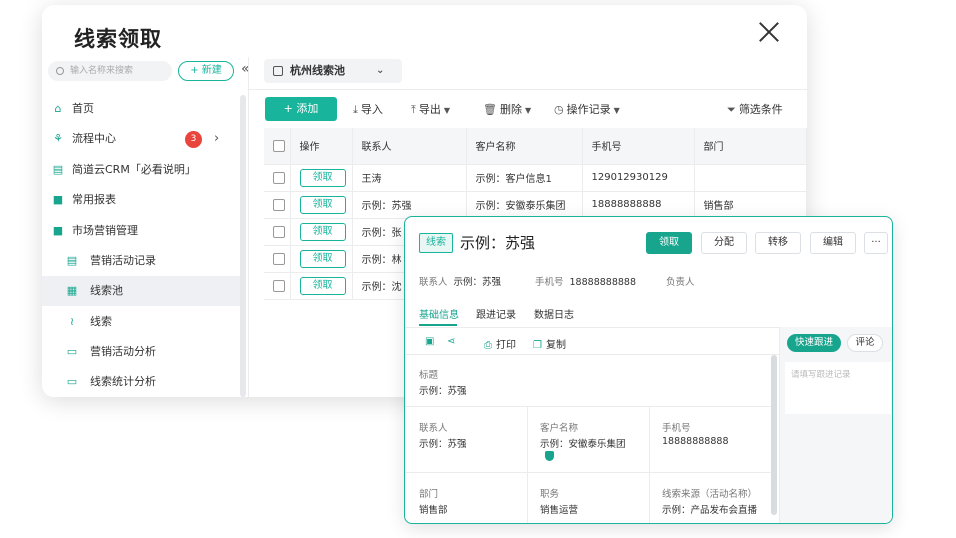 This screenshot has height=538, width=956. I want to click on filter-icon: ⏷, so click(731, 109).